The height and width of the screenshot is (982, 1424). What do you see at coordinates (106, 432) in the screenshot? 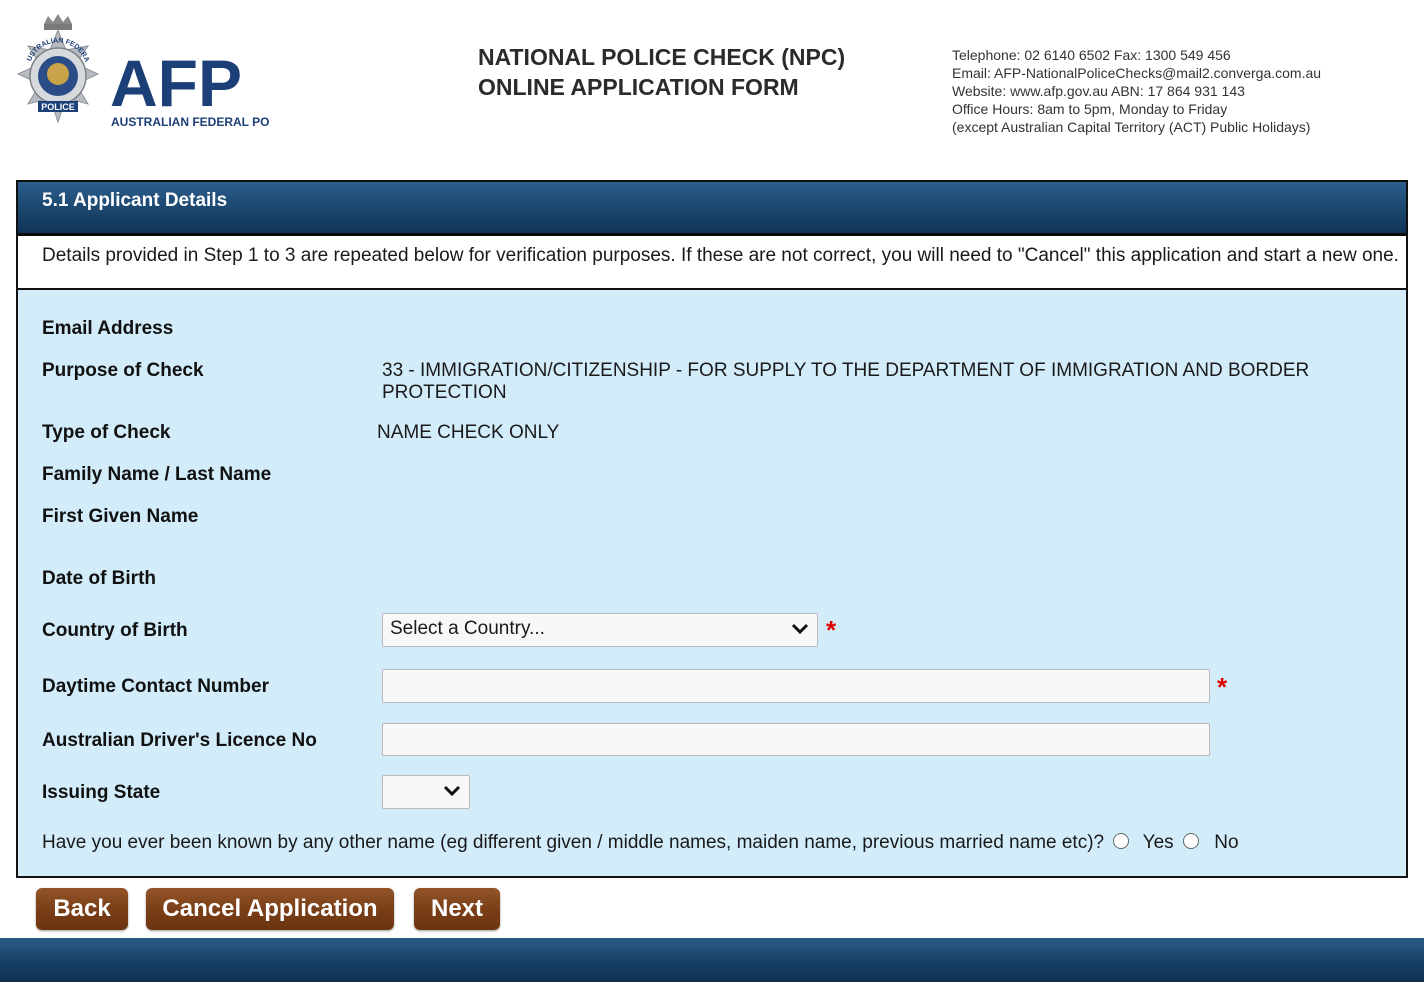
I see `type-label: Type of Check` at bounding box center [106, 432].